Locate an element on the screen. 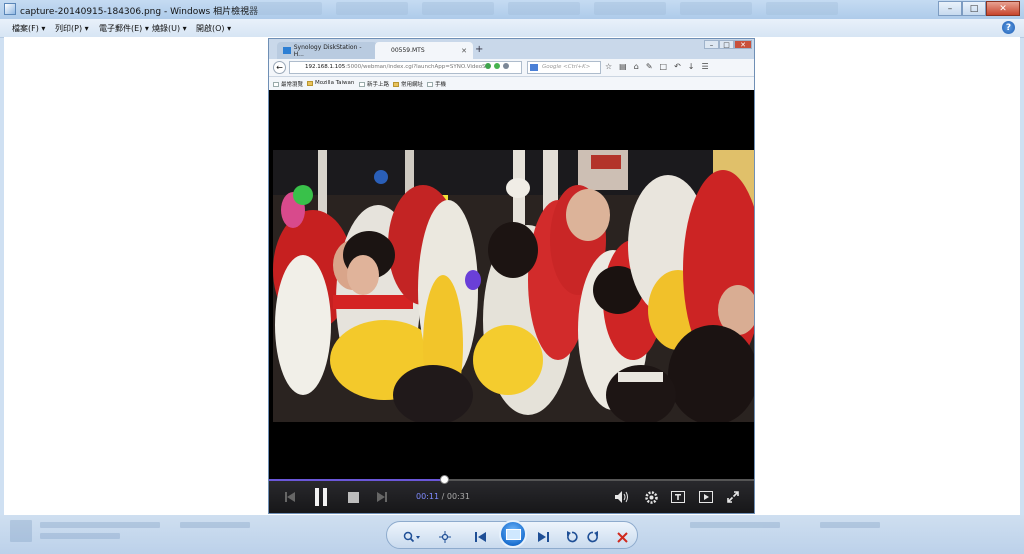  minimize-button: – is located at coordinates (950, 8).